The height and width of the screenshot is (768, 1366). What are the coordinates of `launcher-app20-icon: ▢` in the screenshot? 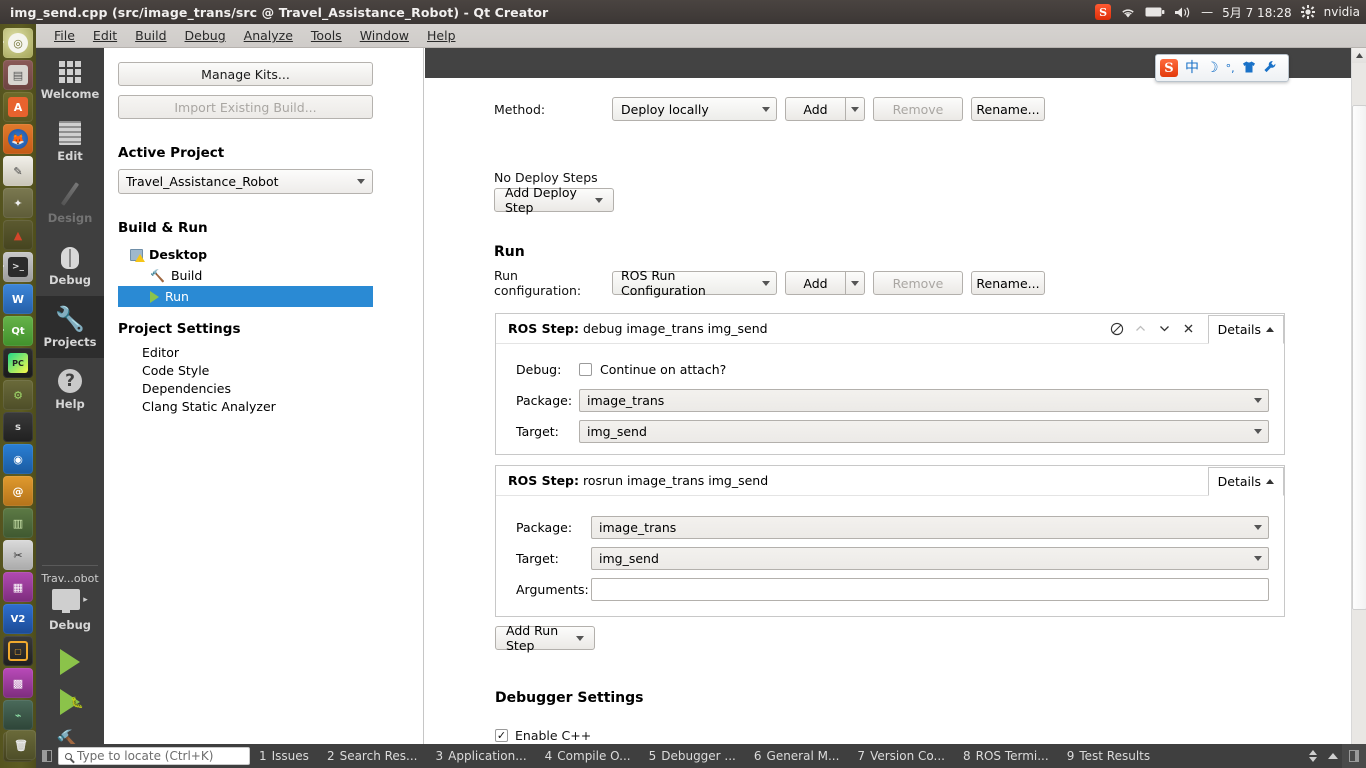 It's located at (18, 651).